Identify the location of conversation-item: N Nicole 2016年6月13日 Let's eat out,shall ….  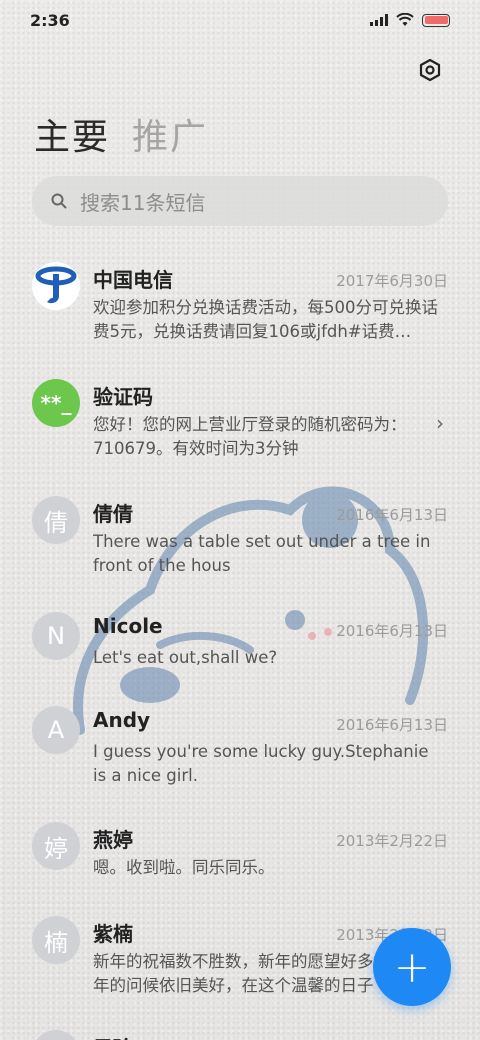
(240, 645).